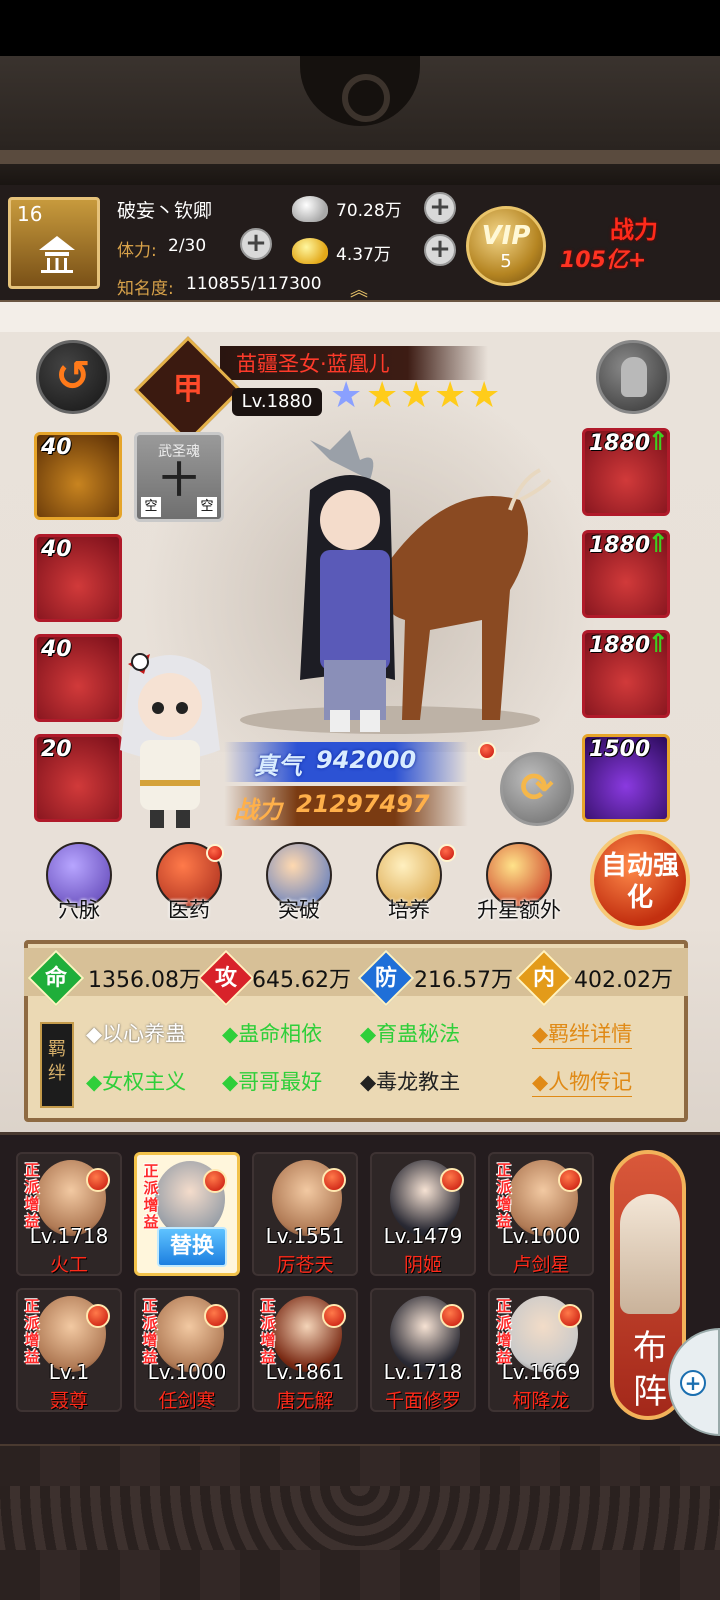  I want to click on bond-detail-link: ◆羁绊详情, so click(582, 1033).